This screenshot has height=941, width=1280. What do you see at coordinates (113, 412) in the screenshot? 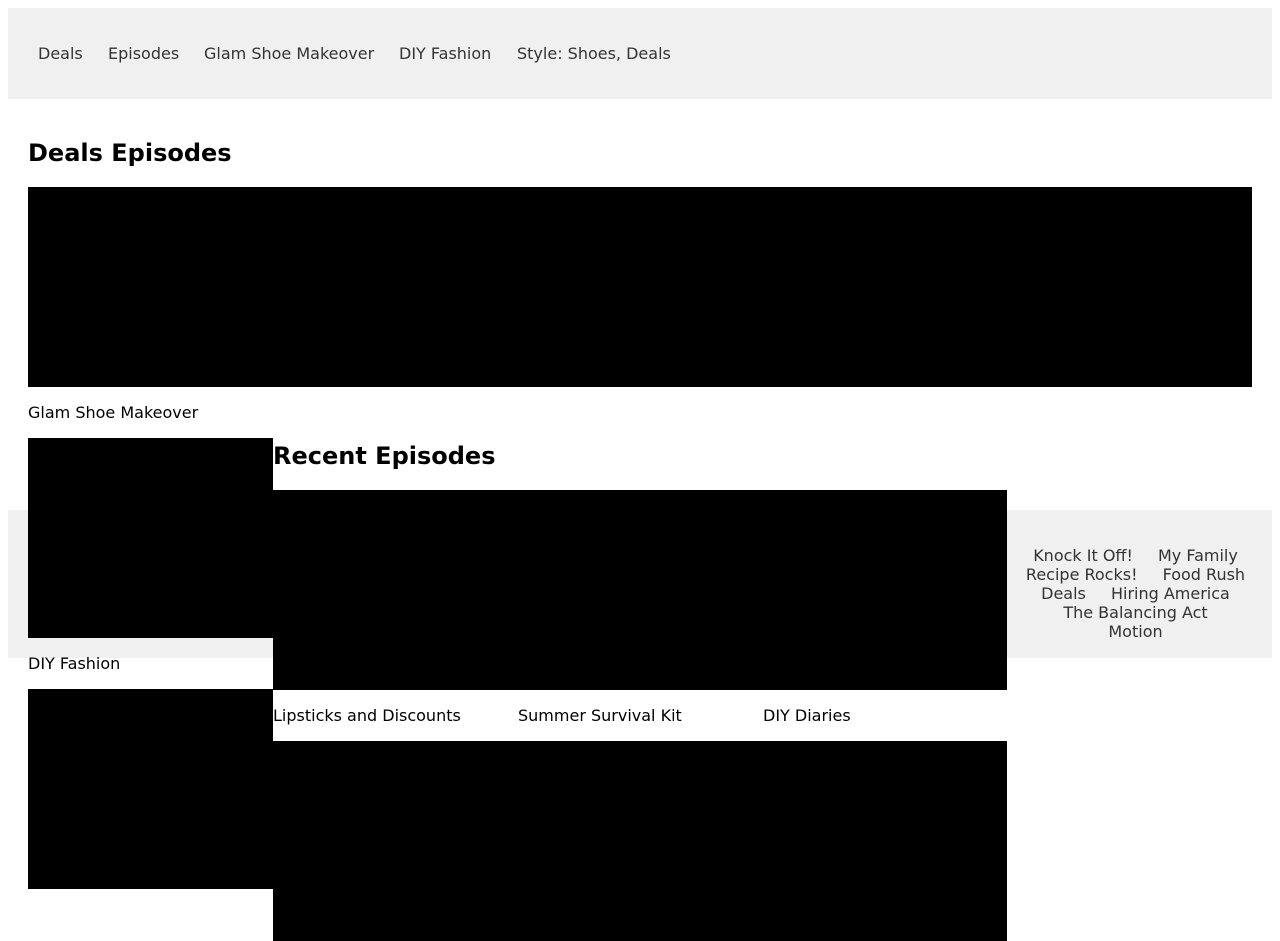
I see `deals-item-label: Glam Shoe Makeover` at bounding box center [113, 412].